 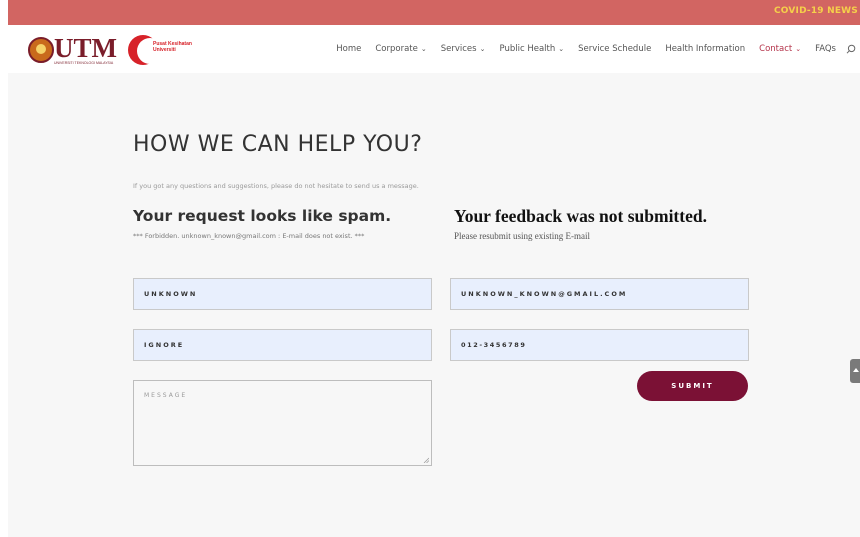 What do you see at coordinates (4, 268) in the screenshot?
I see `left-edge` at bounding box center [4, 268].